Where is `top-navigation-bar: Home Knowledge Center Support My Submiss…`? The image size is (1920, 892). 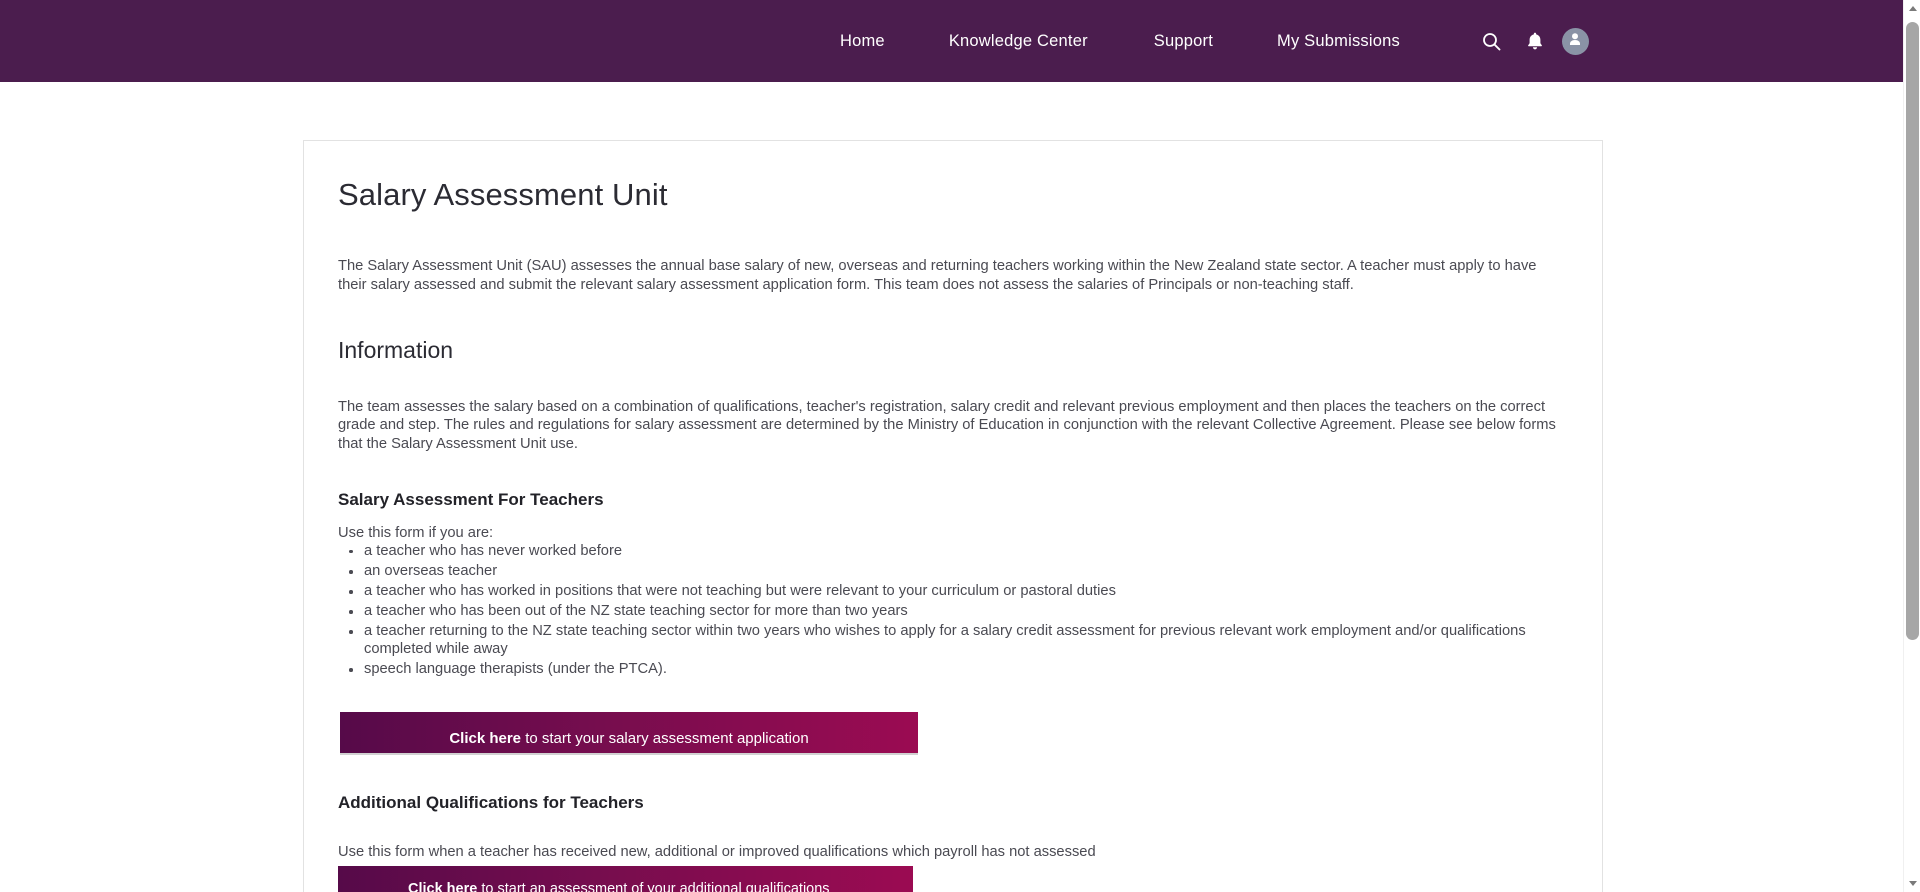 top-navigation-bar: Home Knowledge Center Support My Submiss… is located at coordinates (951, 41).